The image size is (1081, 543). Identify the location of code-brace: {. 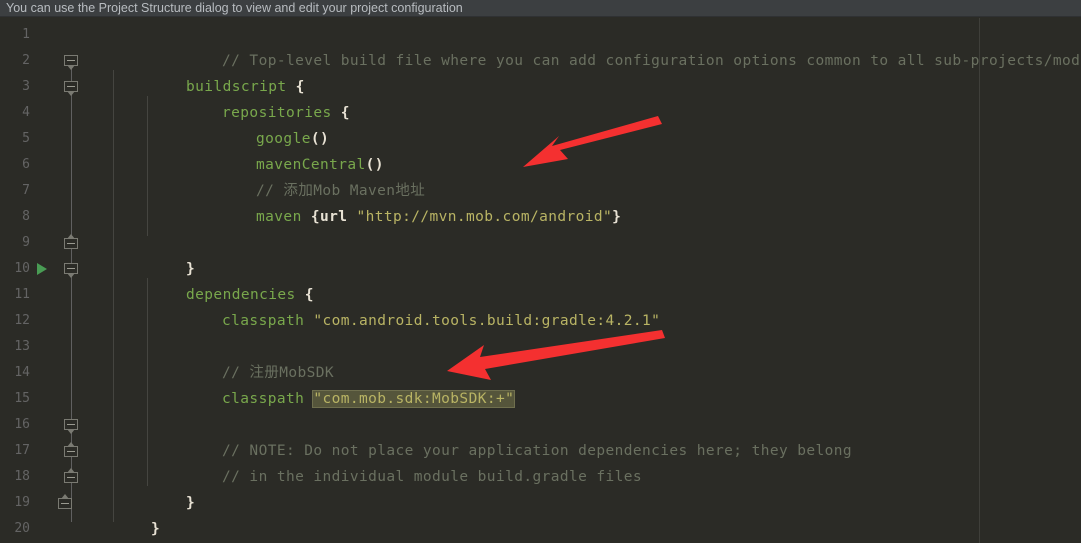
(340, 113).